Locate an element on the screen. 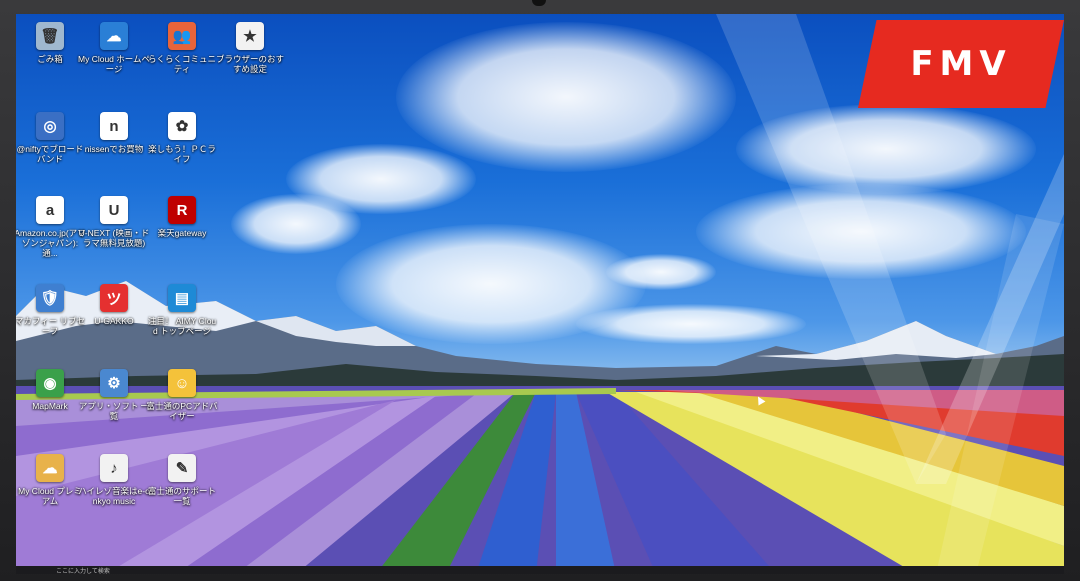  desktop-icon: ⚙ アプリ・ソフト 一覧 is located at coordinates (114, 395).